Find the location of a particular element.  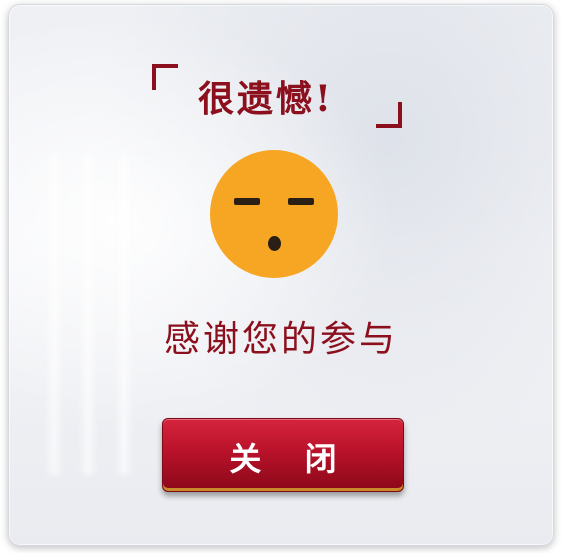

mouth is located at coordinates (274, 243).